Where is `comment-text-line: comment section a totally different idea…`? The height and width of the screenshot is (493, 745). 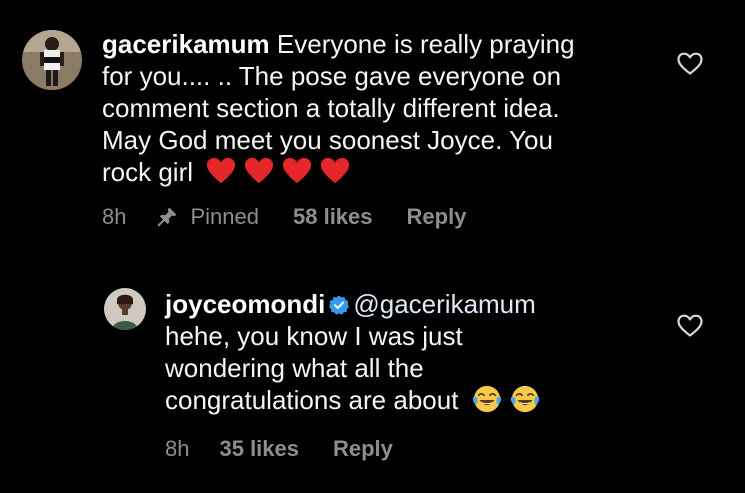 comment-text-line: comment section a totally different idea… is located at coordinates (331, 108).